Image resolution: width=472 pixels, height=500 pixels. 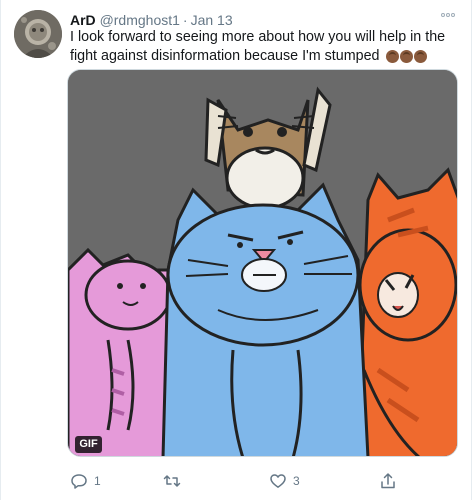 What do you see at coordinates (88, 444) in the screenshot?
I see `gif-badge: GIF` at bounding box center [88, 444].